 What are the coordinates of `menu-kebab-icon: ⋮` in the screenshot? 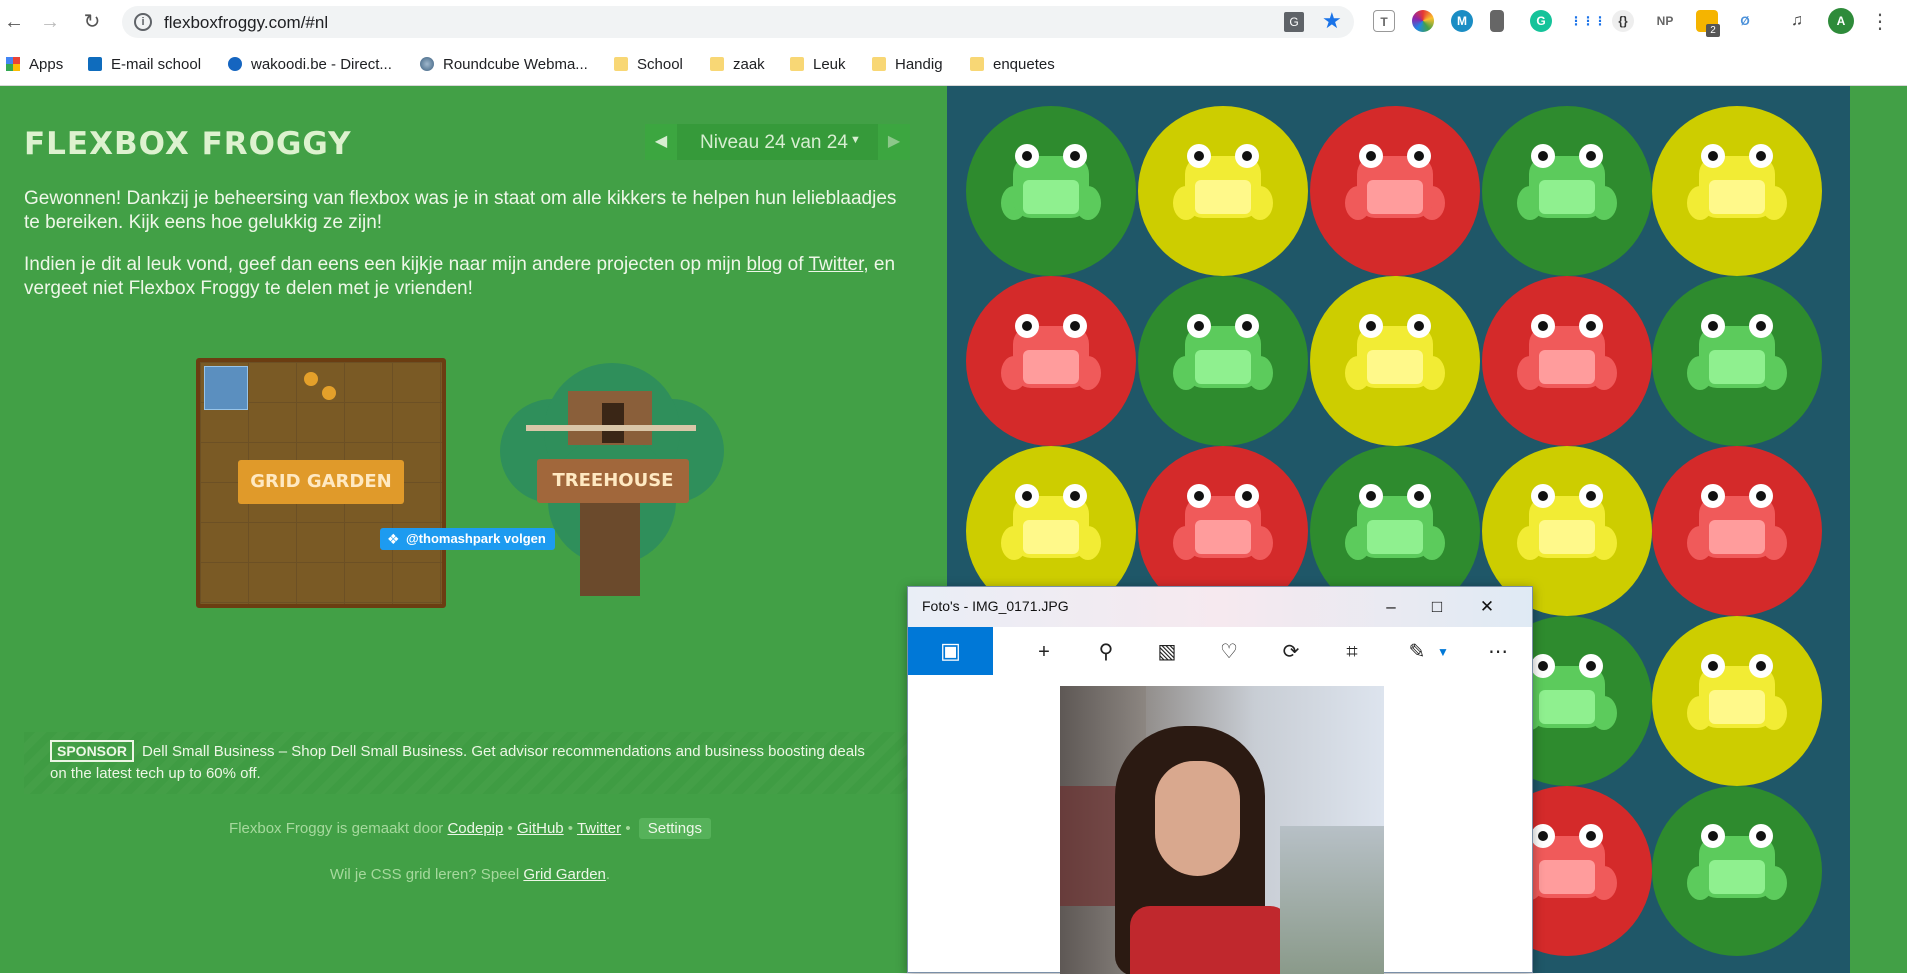 It's located at (1880, 22).